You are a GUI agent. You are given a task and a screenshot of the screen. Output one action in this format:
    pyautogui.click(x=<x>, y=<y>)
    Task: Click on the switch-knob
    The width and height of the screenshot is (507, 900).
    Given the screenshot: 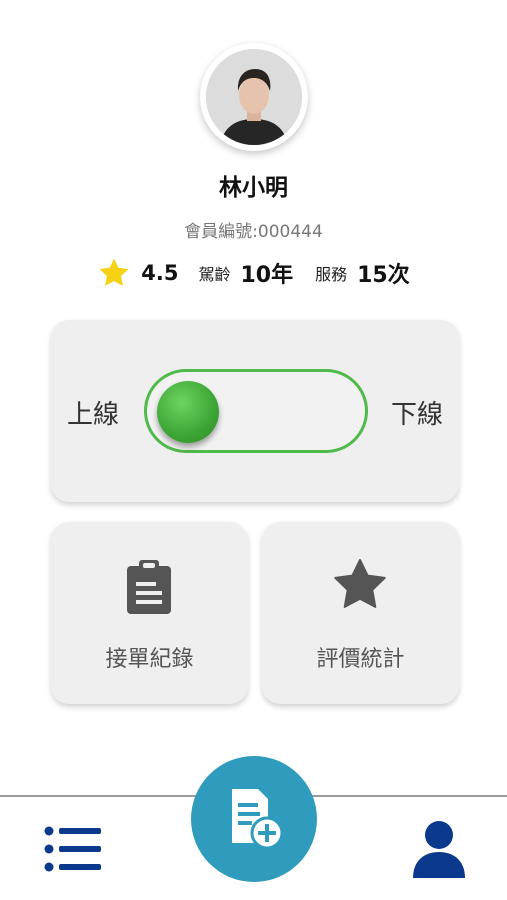 What is the action you would take?
    pyautogui.click(x=188, y=412)
    